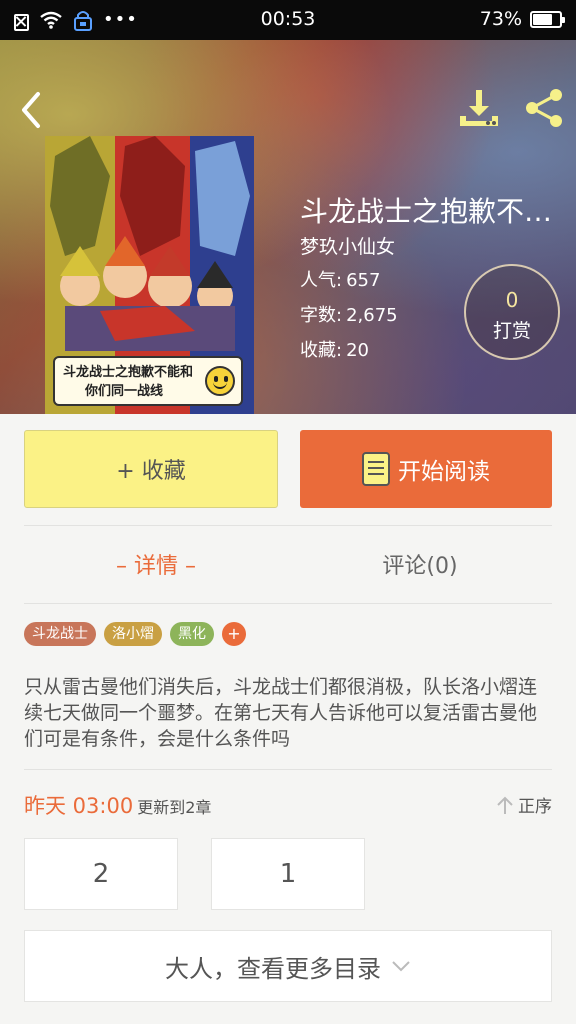 This screenshot has width=576, height=1024. What do you see at coordinates (288, 20) in the screenshot?
I see `status-bar: ••• 00:53 73%` at bounding box center [288, 20].